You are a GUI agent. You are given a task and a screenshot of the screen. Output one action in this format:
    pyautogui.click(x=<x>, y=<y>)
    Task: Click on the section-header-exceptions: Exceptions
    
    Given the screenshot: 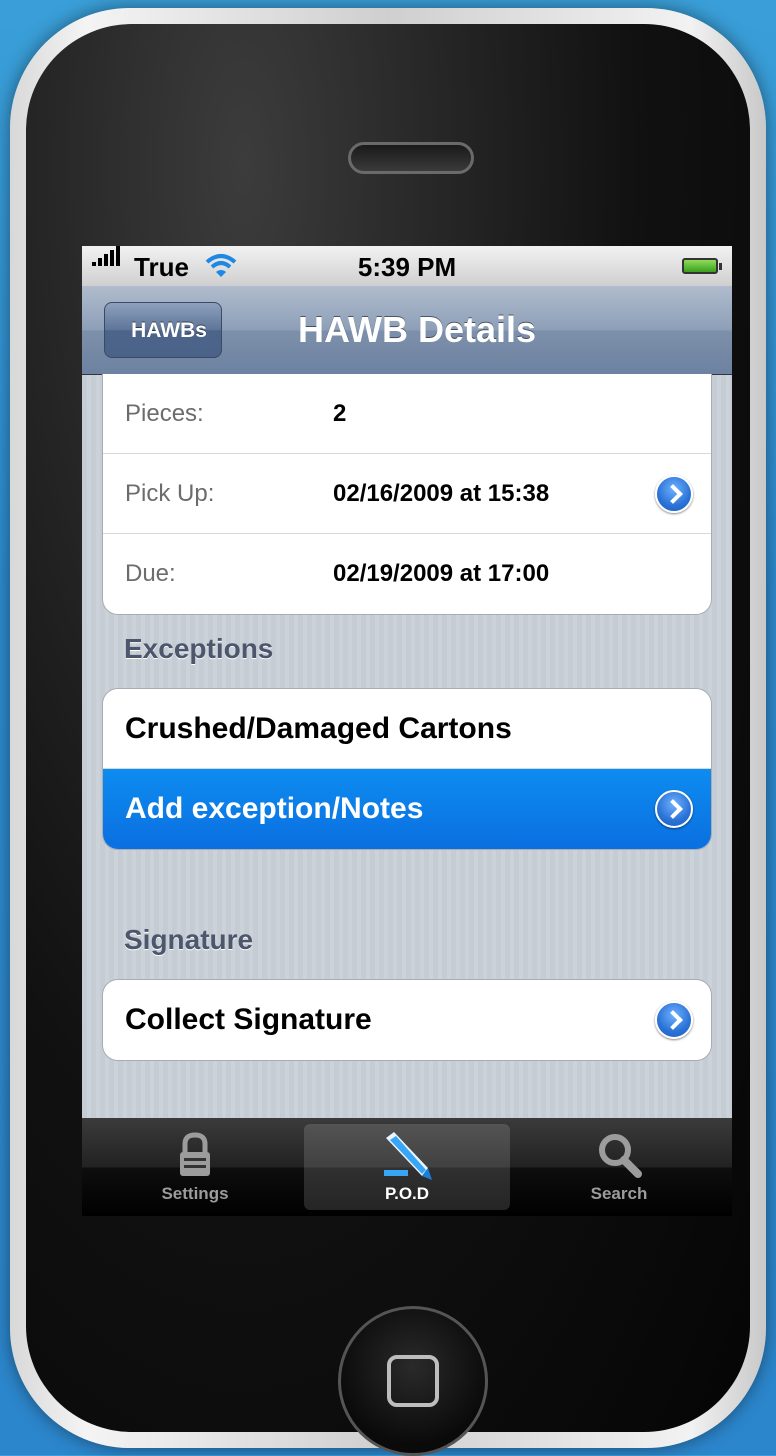 What is the action you would take?
    pyautogui.click(x=199, y=648)
    